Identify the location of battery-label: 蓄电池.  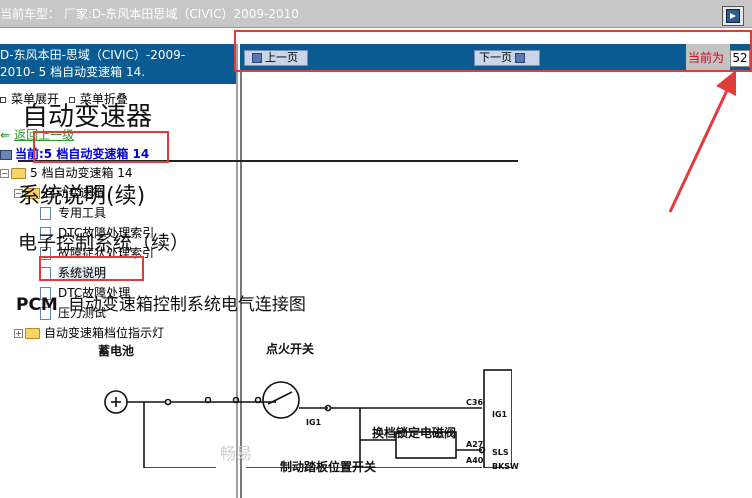
(116, 351).